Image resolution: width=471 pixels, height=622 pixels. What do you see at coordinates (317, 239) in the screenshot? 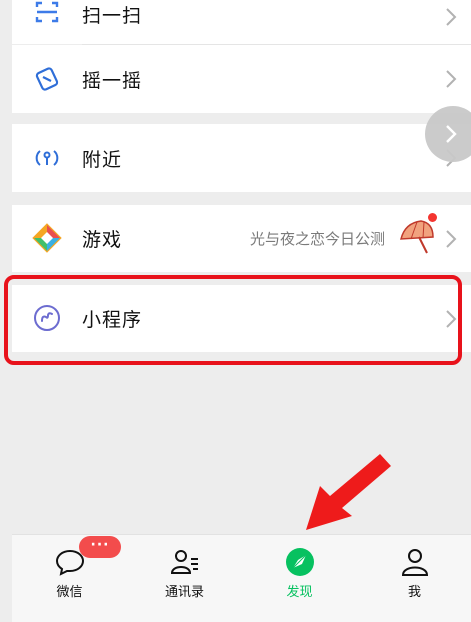
I see `game-promo-text: 光与夜之恋今日公测` at bounding box center [317, 239].